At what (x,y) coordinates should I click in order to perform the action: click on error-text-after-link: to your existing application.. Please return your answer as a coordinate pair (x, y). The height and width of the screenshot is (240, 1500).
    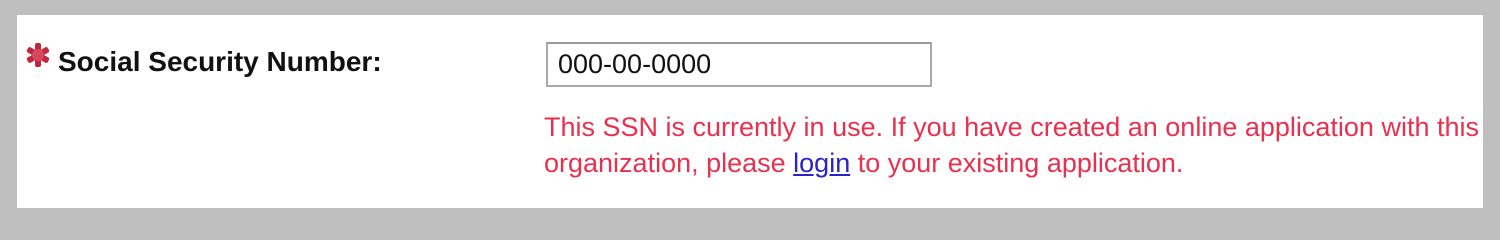
    Looking at the image, I should click on (1017, 163).